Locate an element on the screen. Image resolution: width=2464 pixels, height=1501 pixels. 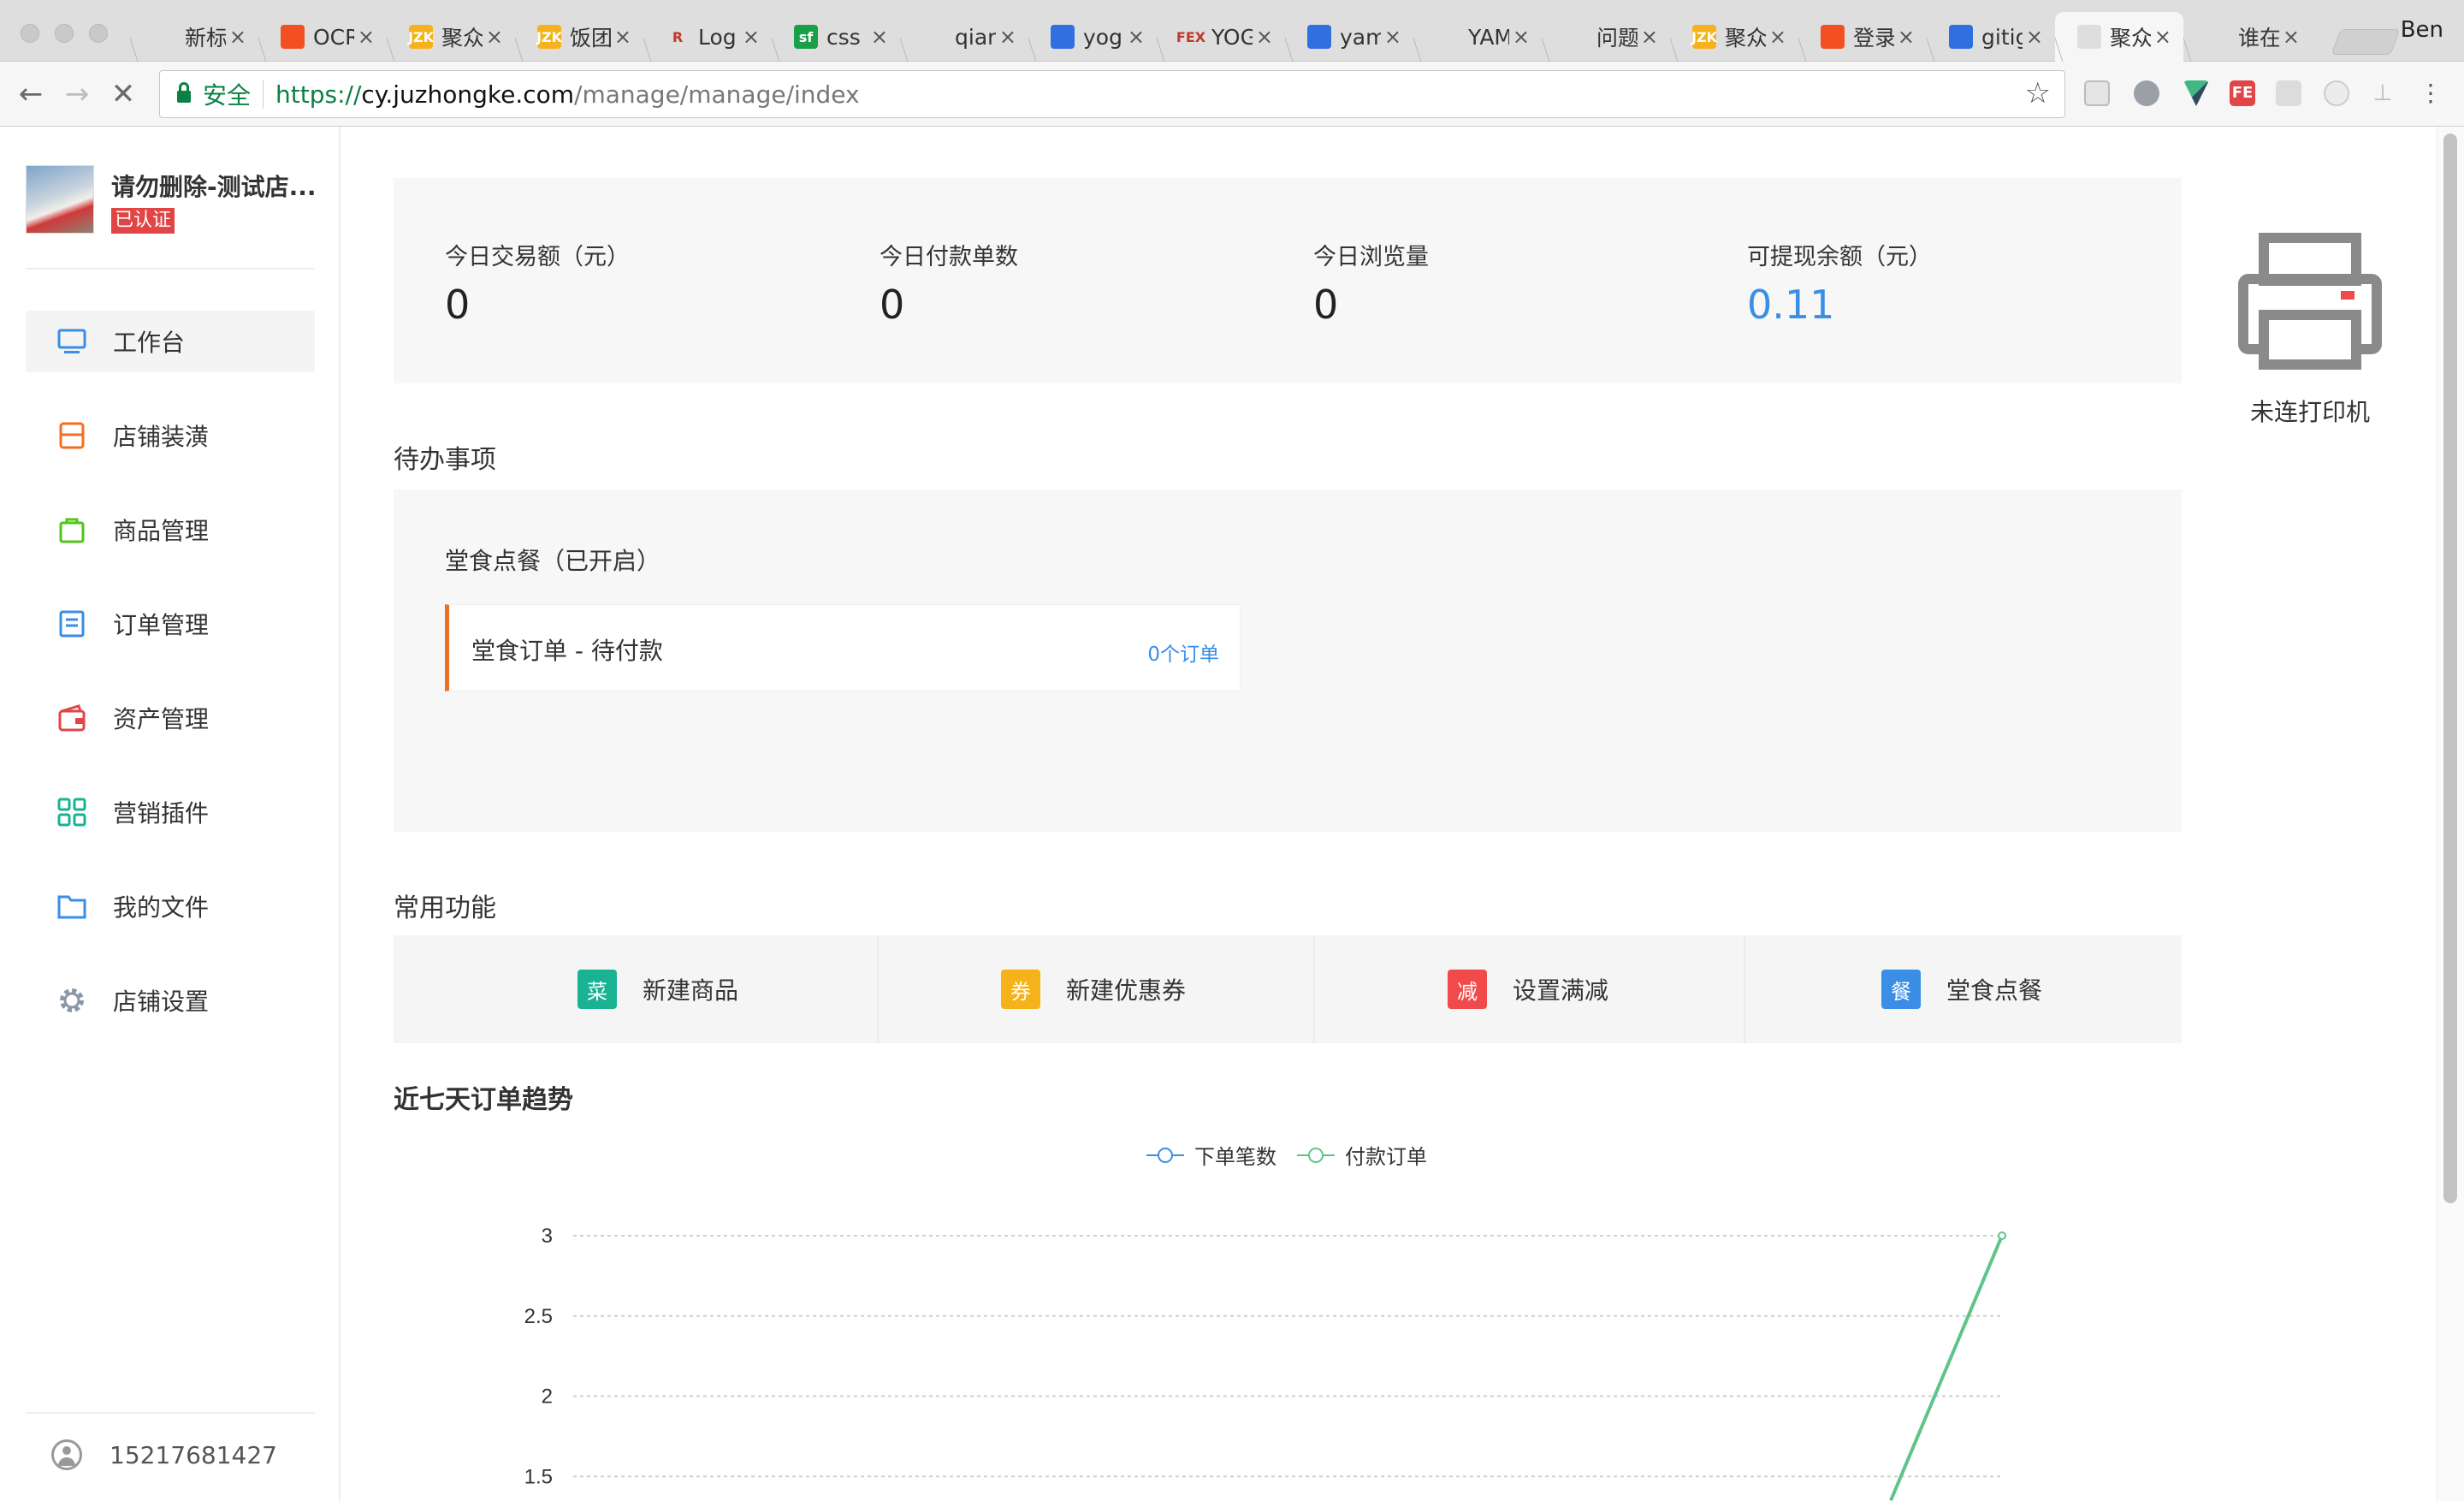
shop-header: 请勿删除-测试店... 已认证 is located at coordinates (171, 203).